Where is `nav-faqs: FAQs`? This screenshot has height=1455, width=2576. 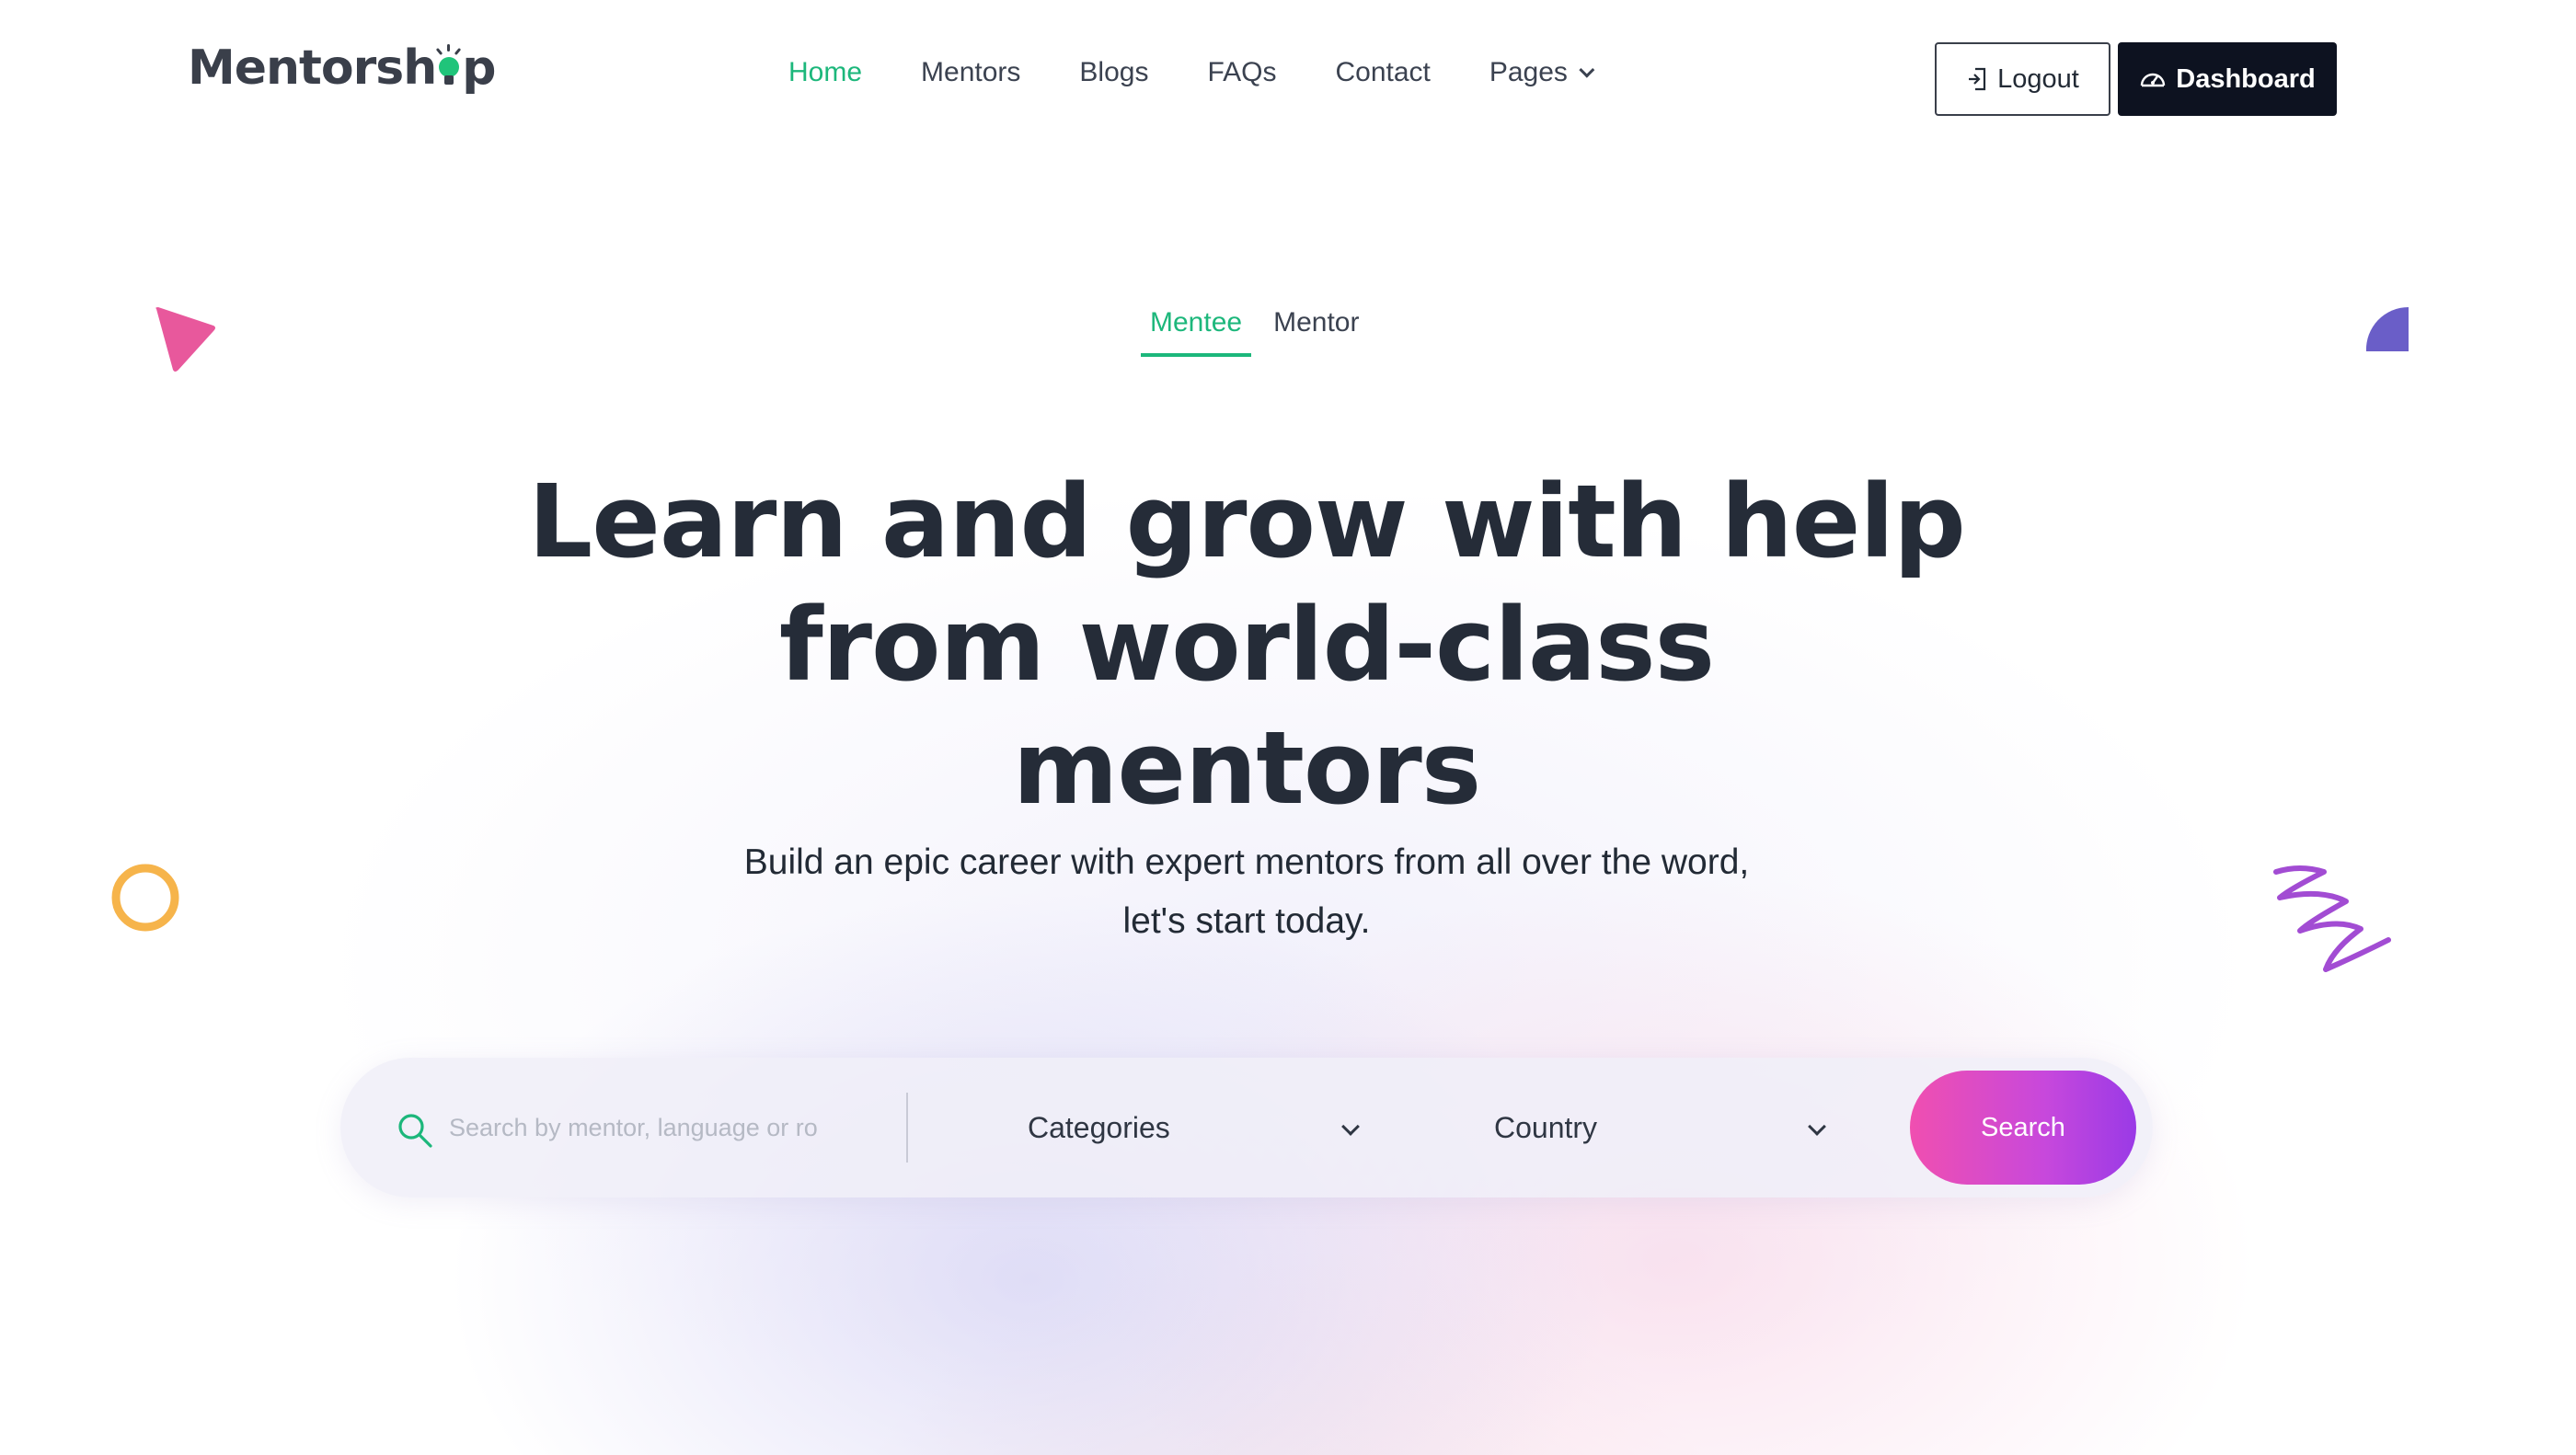 nav-faqs: FAQs is located at coordinates (1241, 72).